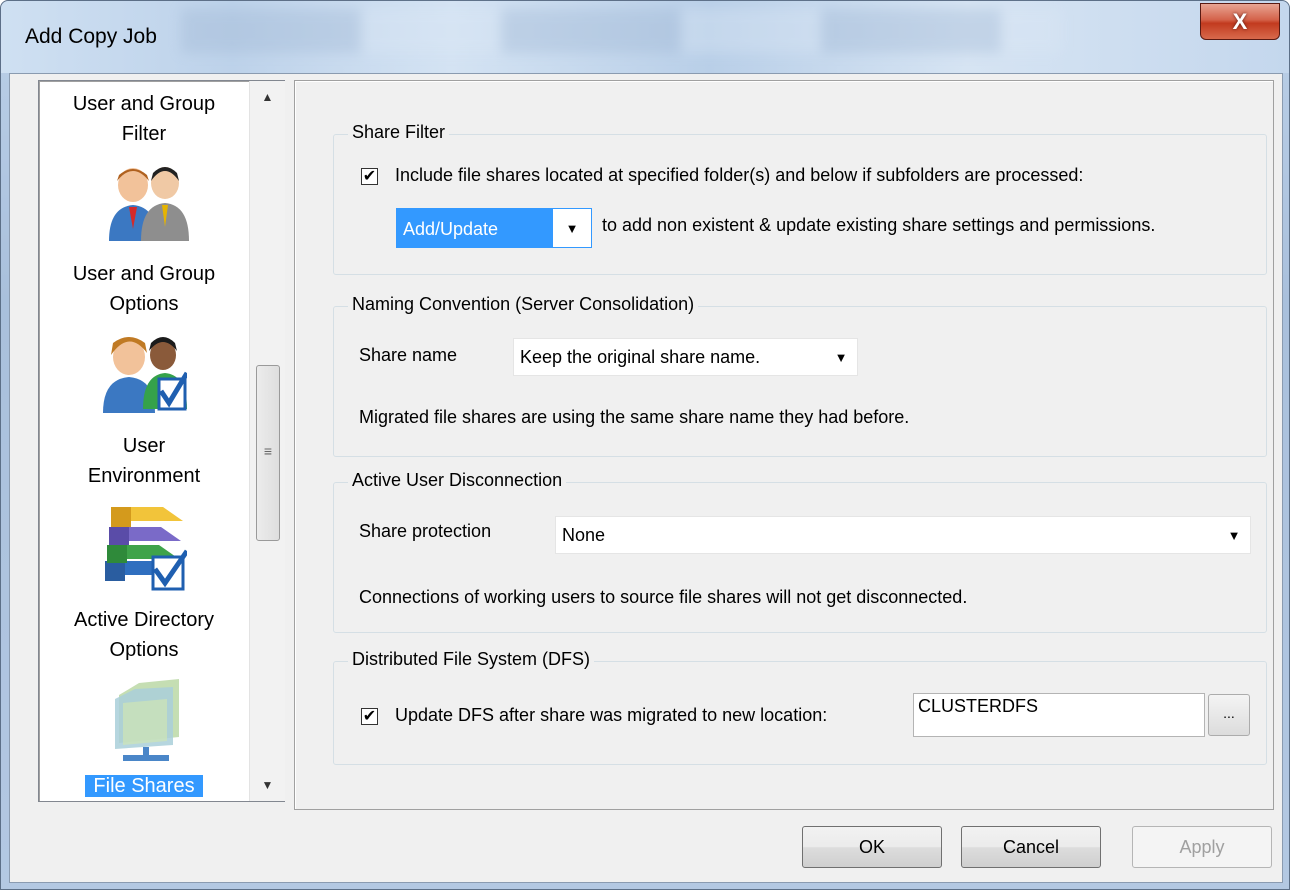 The width and height of the screenshot is (1290, 890). Describe the element at coordinates (872, 847) in the screenshot. I see `ok-button: OK` at that location.